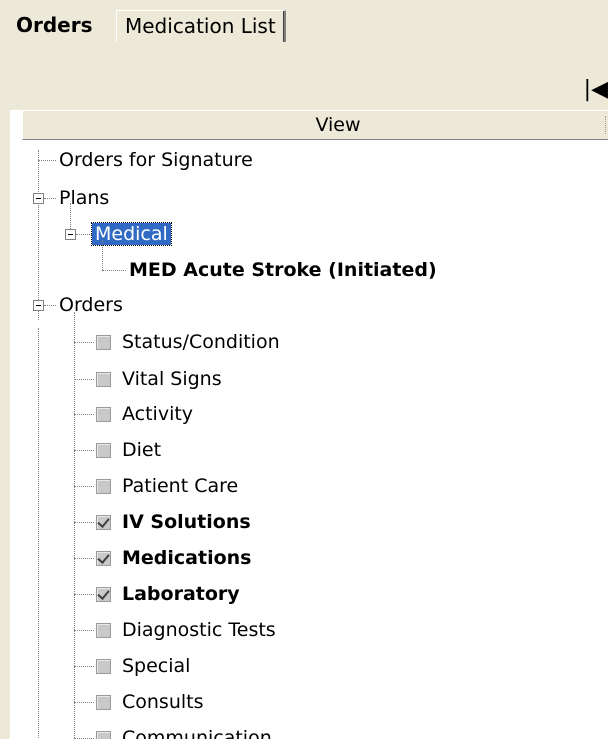 This screenshot has width=608, height=739. What do you see at coordinates (156, 666) in the screenshot?
I see `tree-node-label: Special` at bounding box center [156, 666].